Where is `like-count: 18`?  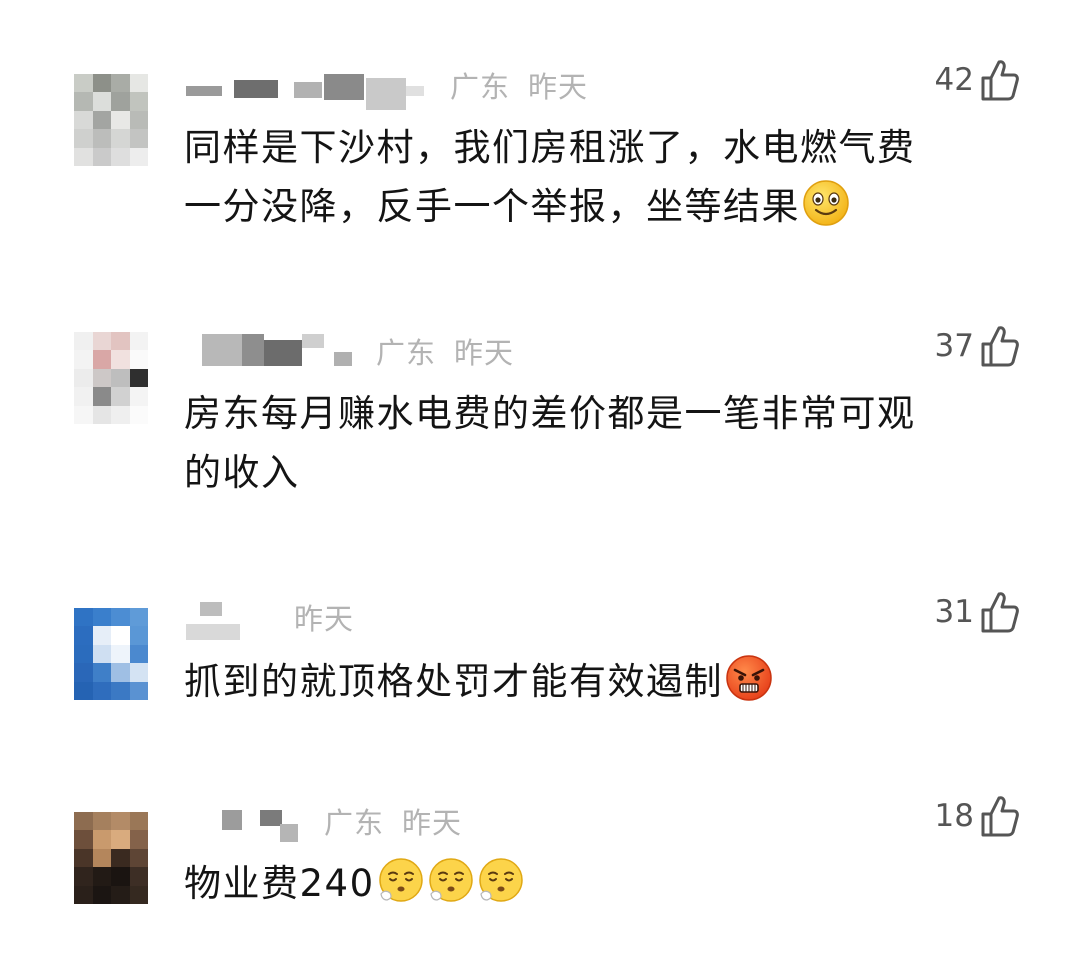 like-count: 18 is located at coordinates (954, 816).